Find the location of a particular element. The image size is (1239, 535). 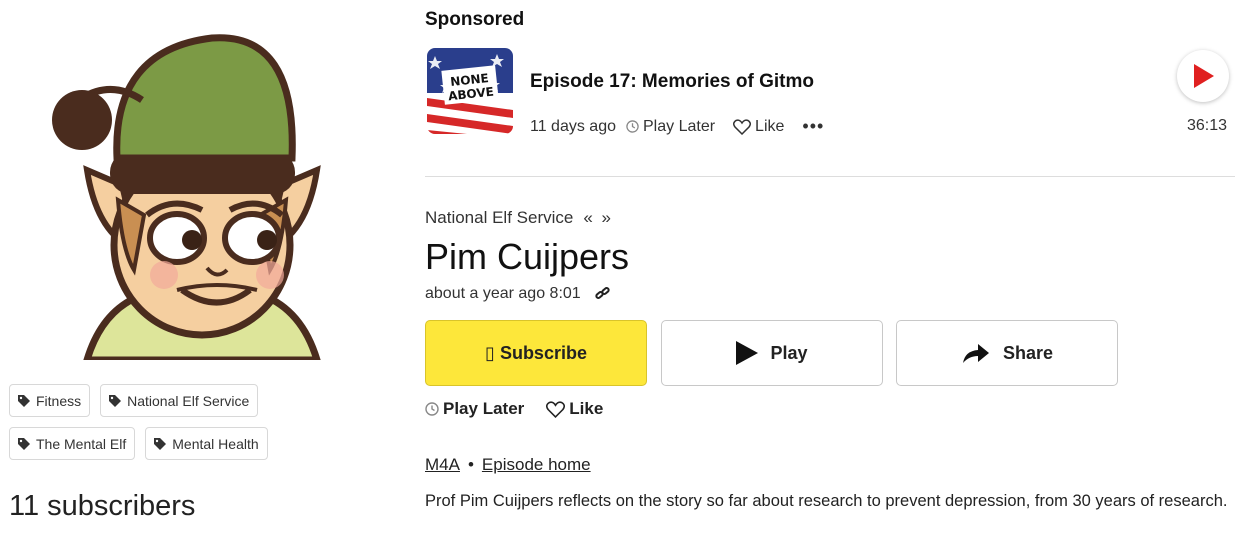

like-button: Like is located at coordinates (574, 409).